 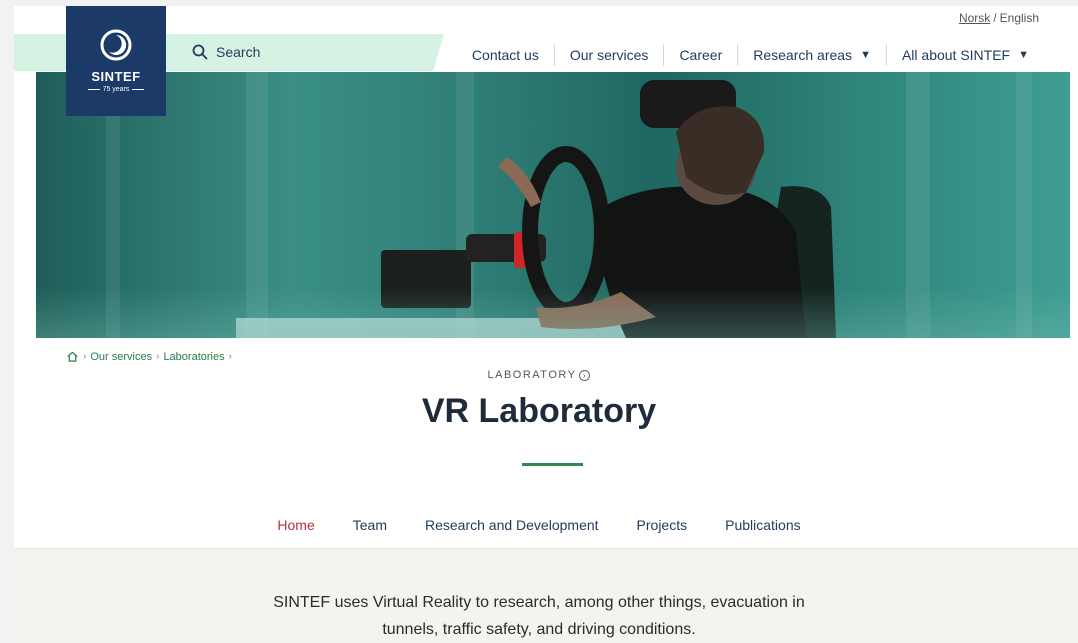 What do you see at coordinates (662, 525) in the screenshot?
I see `tab-projects: Projects` at bounding box center [662, 525].